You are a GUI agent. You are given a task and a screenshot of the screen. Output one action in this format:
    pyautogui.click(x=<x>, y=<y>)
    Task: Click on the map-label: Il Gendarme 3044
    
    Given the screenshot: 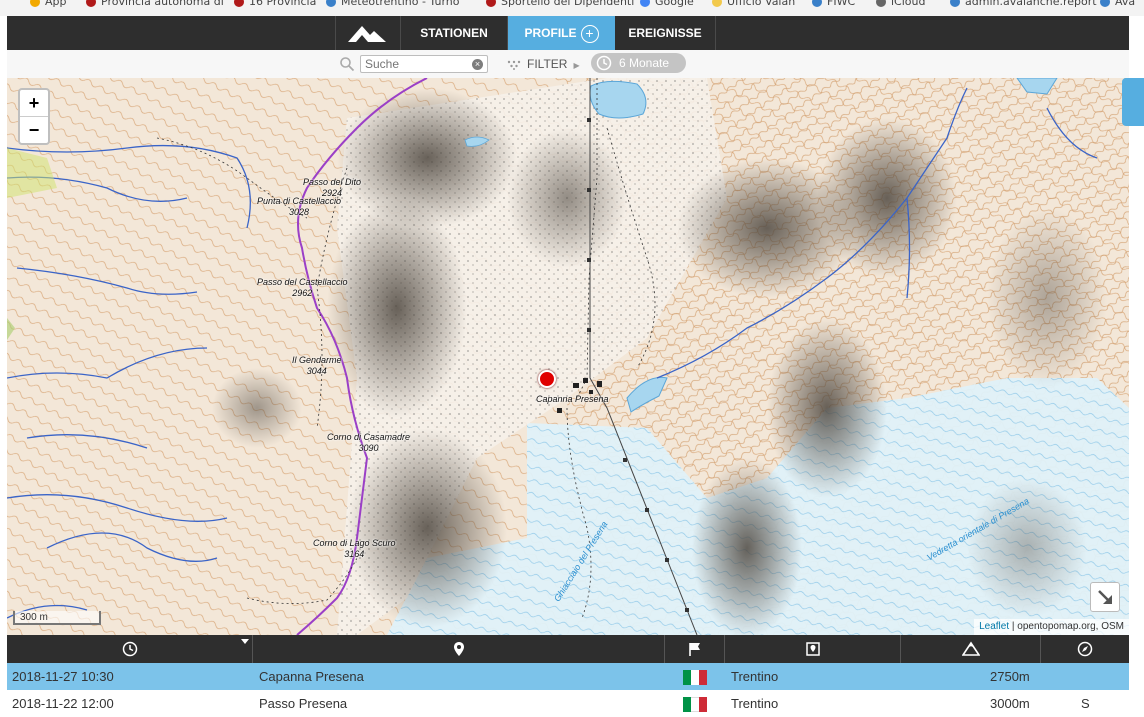 What is the action you would take?
    pyautogui.click(x=317, y=365)
    